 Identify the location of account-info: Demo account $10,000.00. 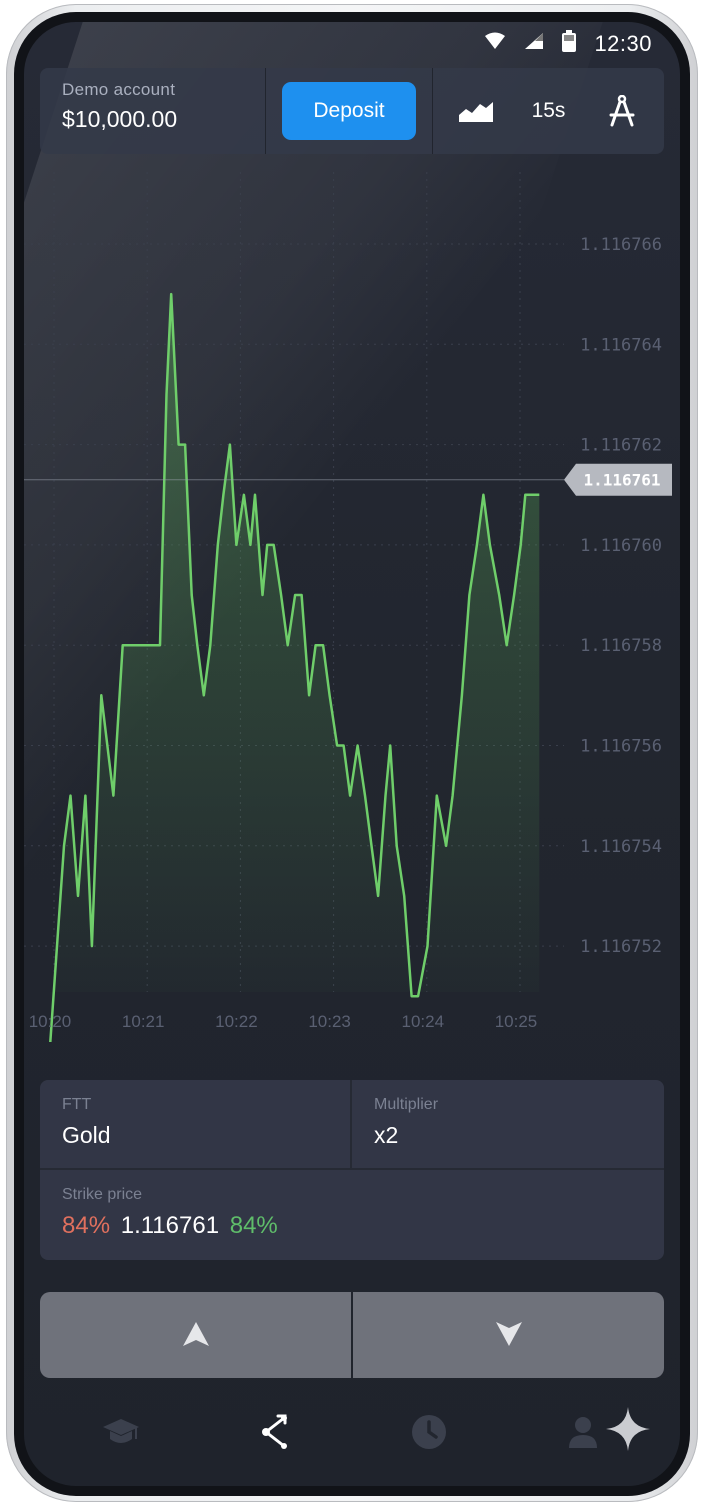
(153, 111).